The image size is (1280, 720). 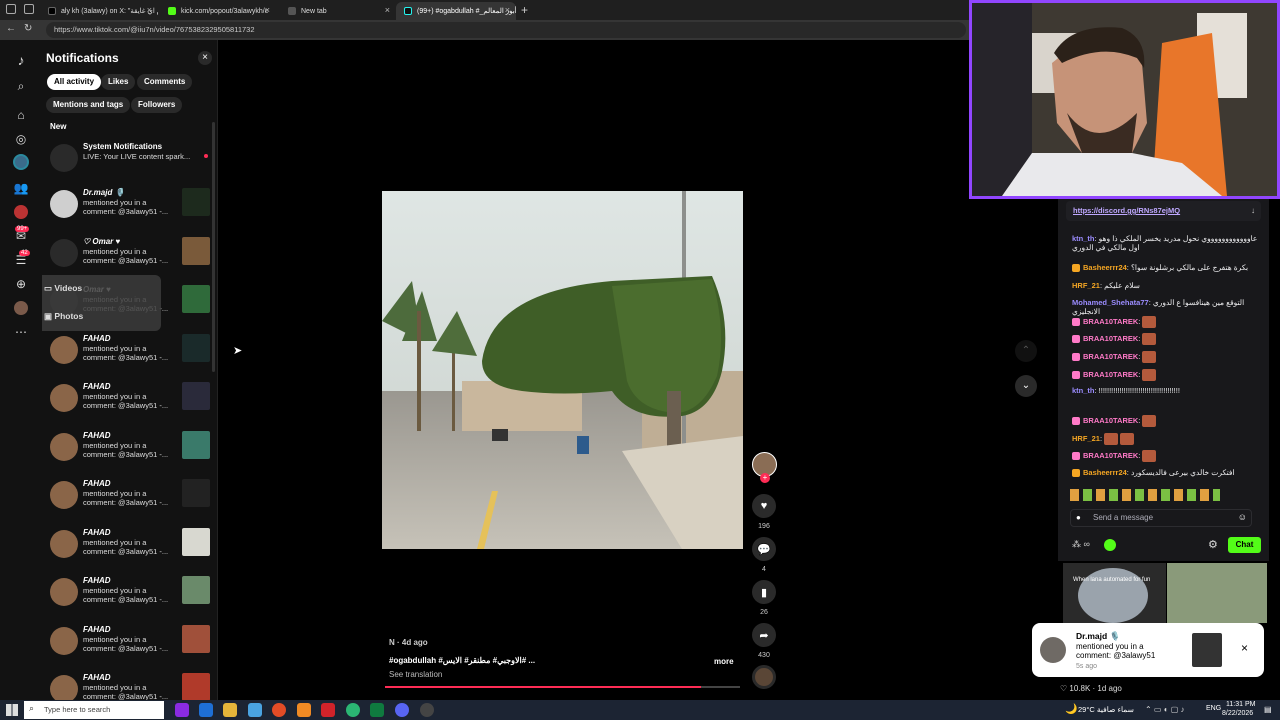 What do you see at coordinates (338, 11) in the screenshot?
I see `tab-new: New tab ×` at bounding box center [338, 11].